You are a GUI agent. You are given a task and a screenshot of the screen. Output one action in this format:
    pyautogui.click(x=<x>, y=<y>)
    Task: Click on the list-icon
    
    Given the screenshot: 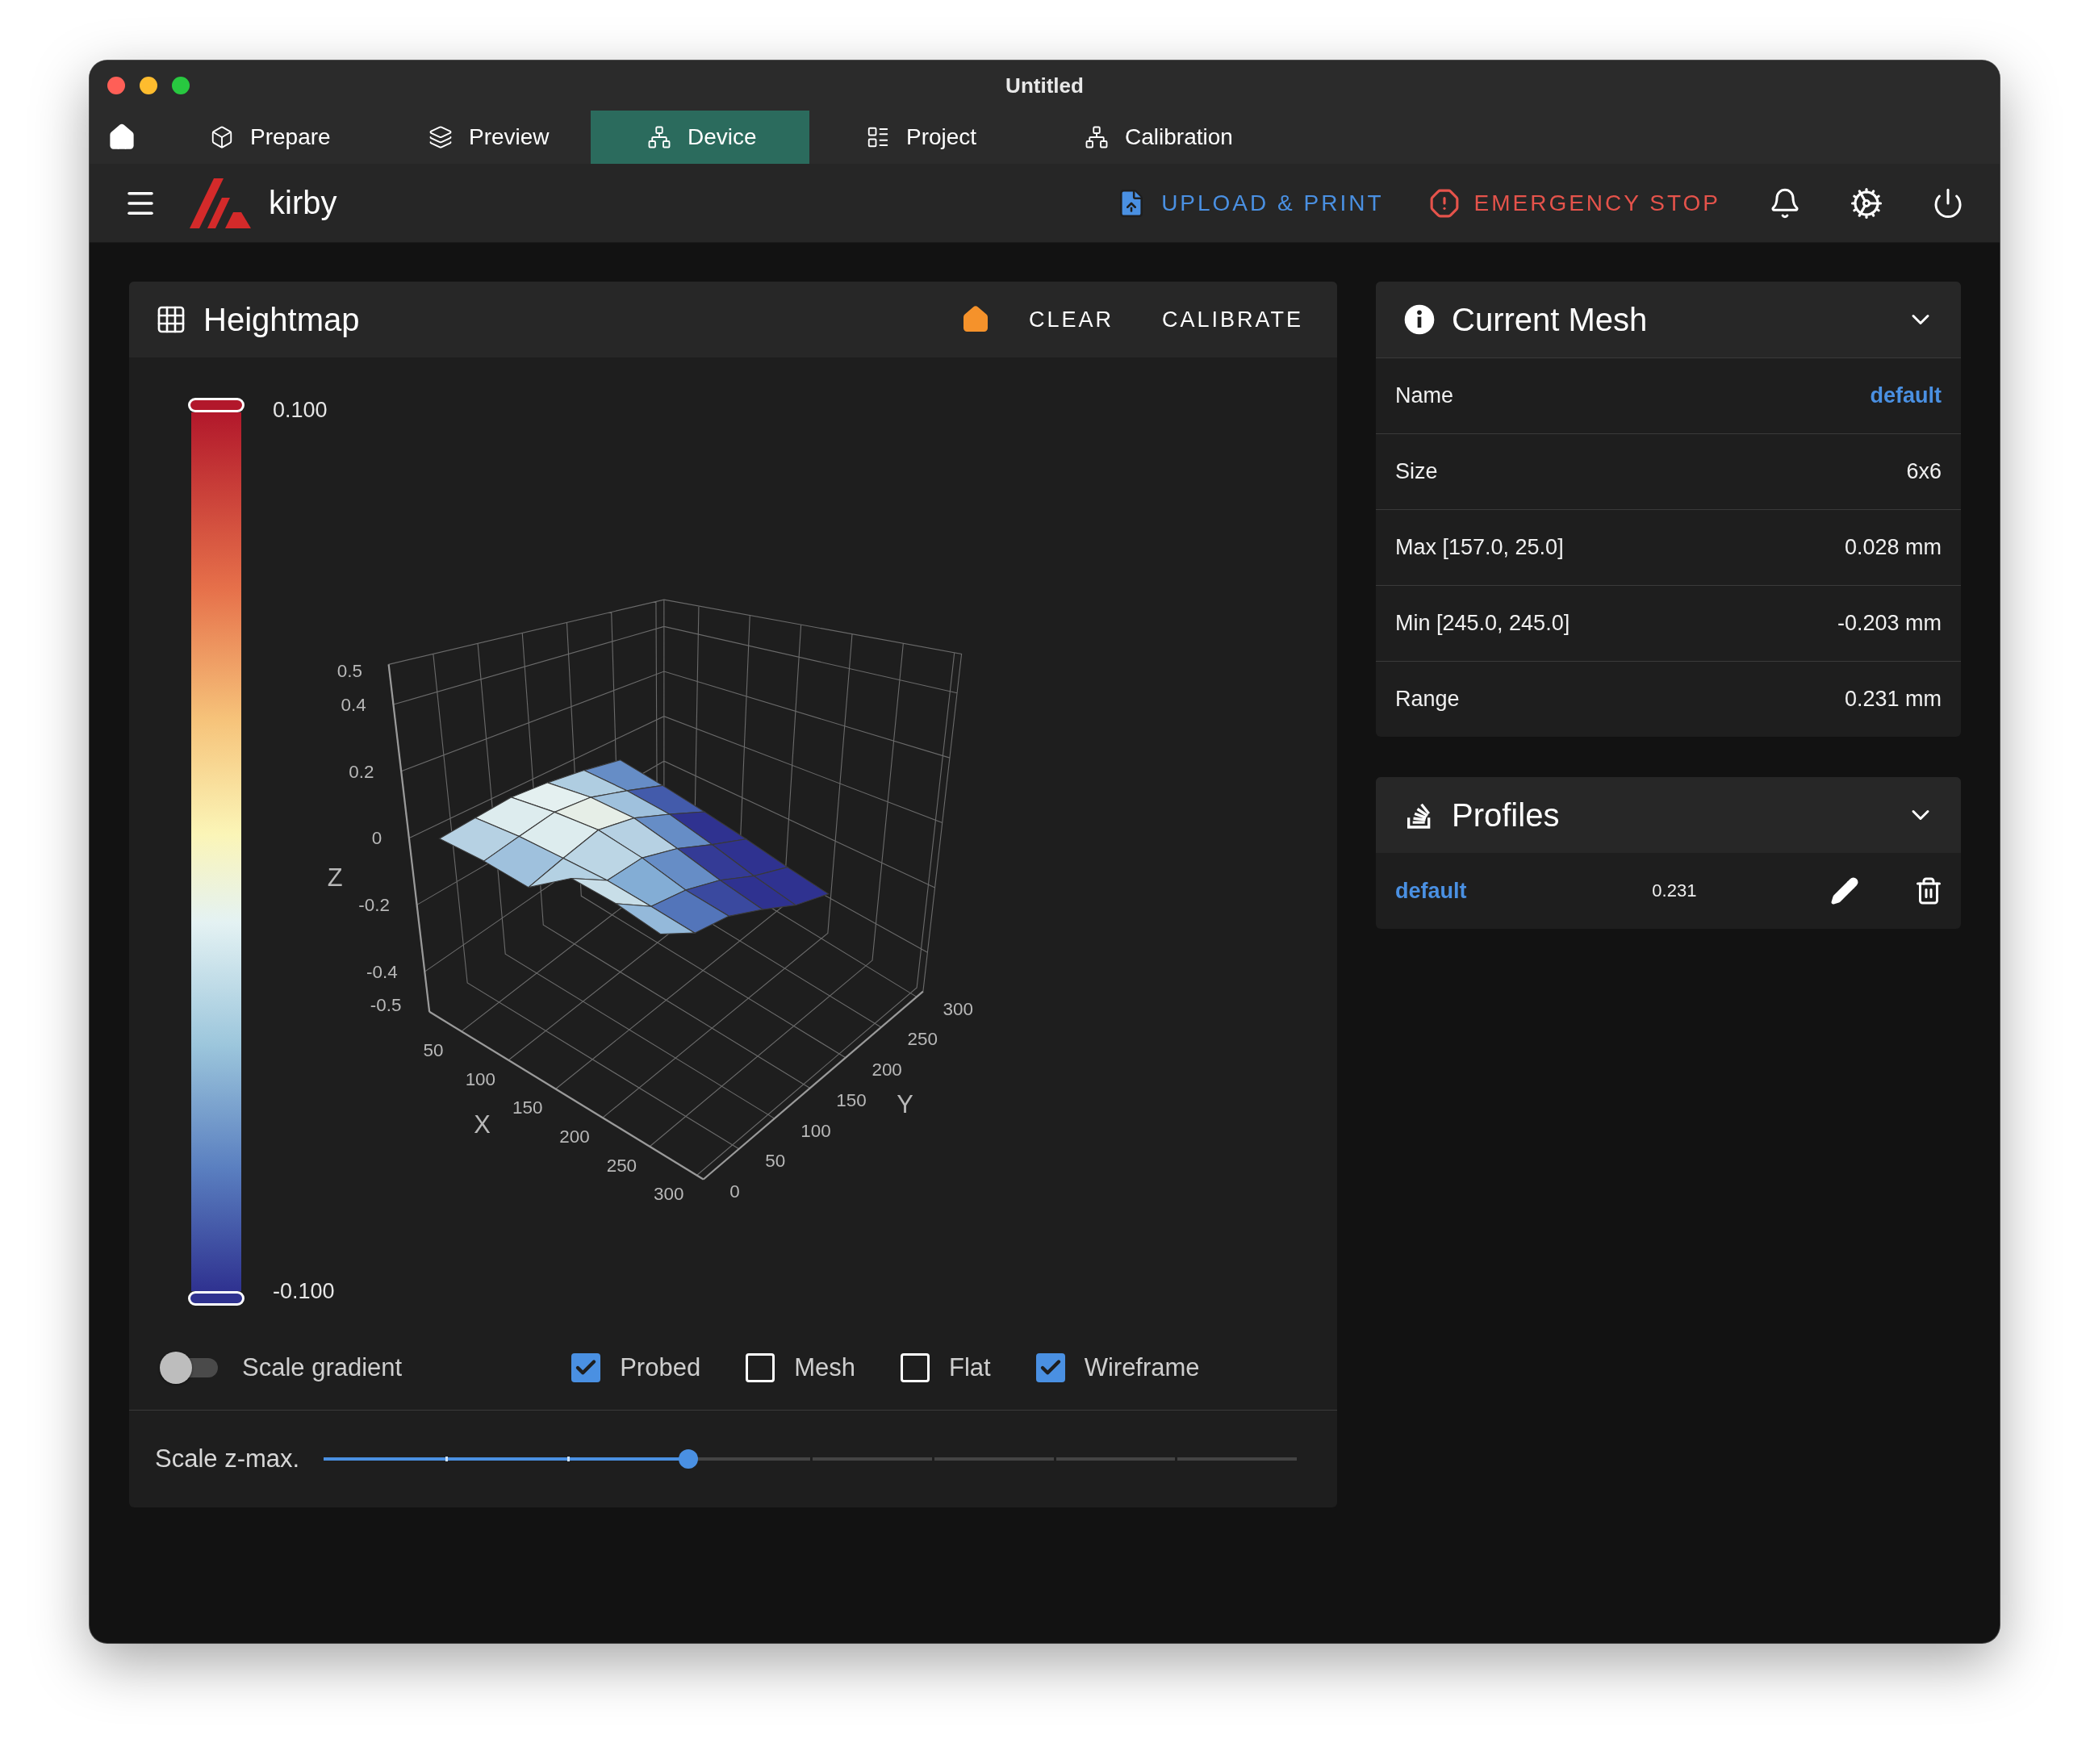 What is the action you would take?
    pyautogui.click(x=878, y=137)
    